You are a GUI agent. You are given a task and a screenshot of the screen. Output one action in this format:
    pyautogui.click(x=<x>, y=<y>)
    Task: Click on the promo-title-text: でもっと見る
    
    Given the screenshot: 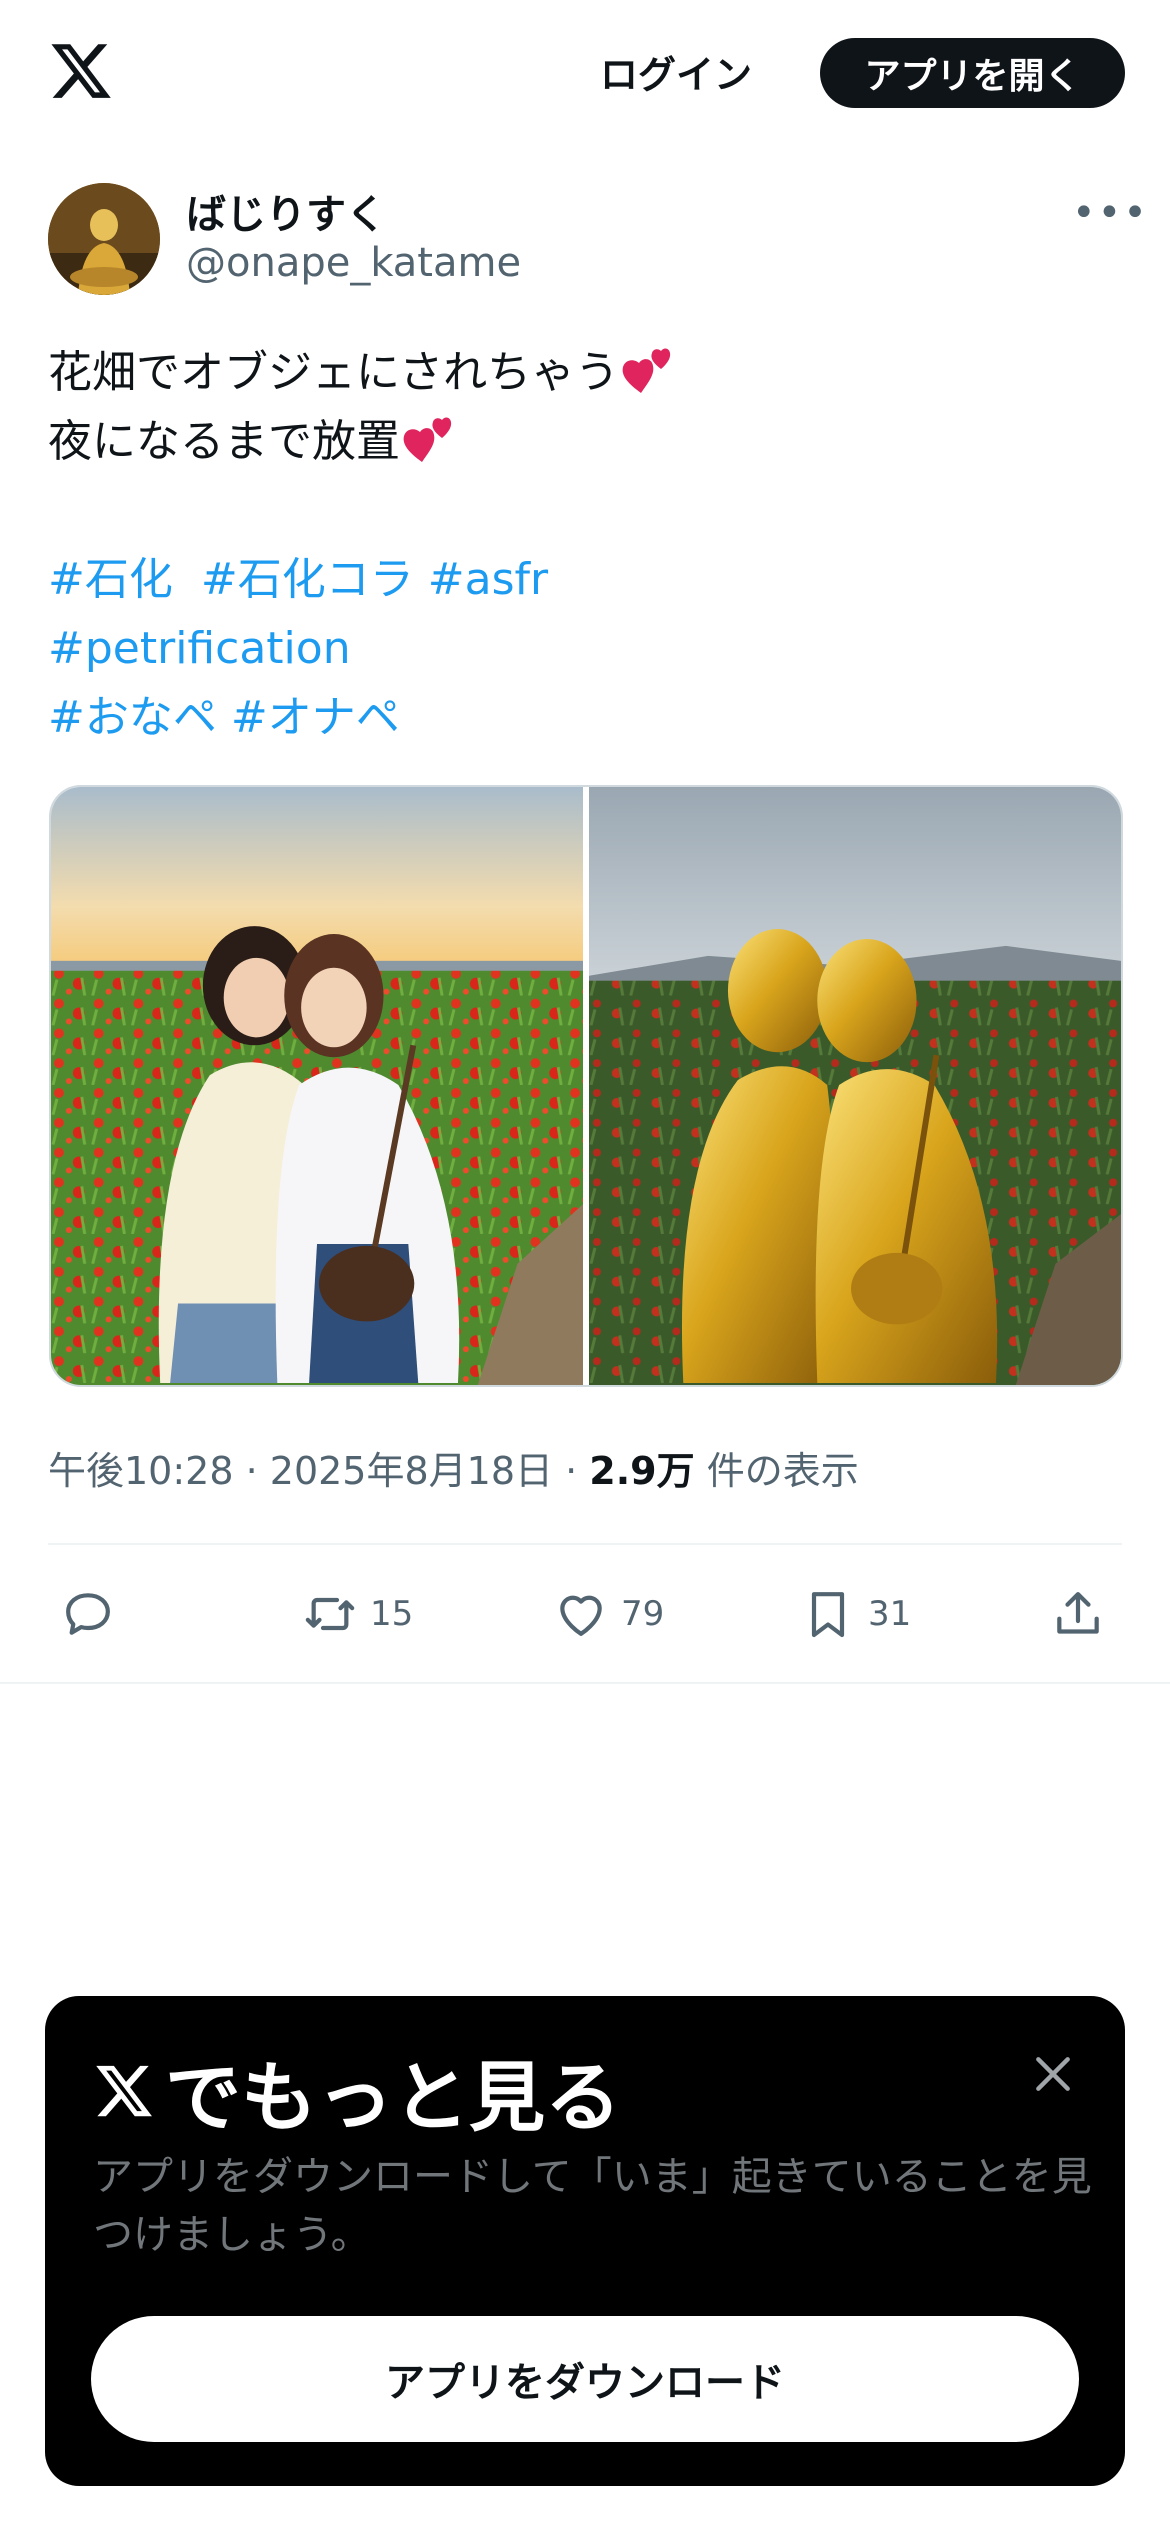 What is the action you would take?
    pyautogui.click(x=393, y=2097)
    